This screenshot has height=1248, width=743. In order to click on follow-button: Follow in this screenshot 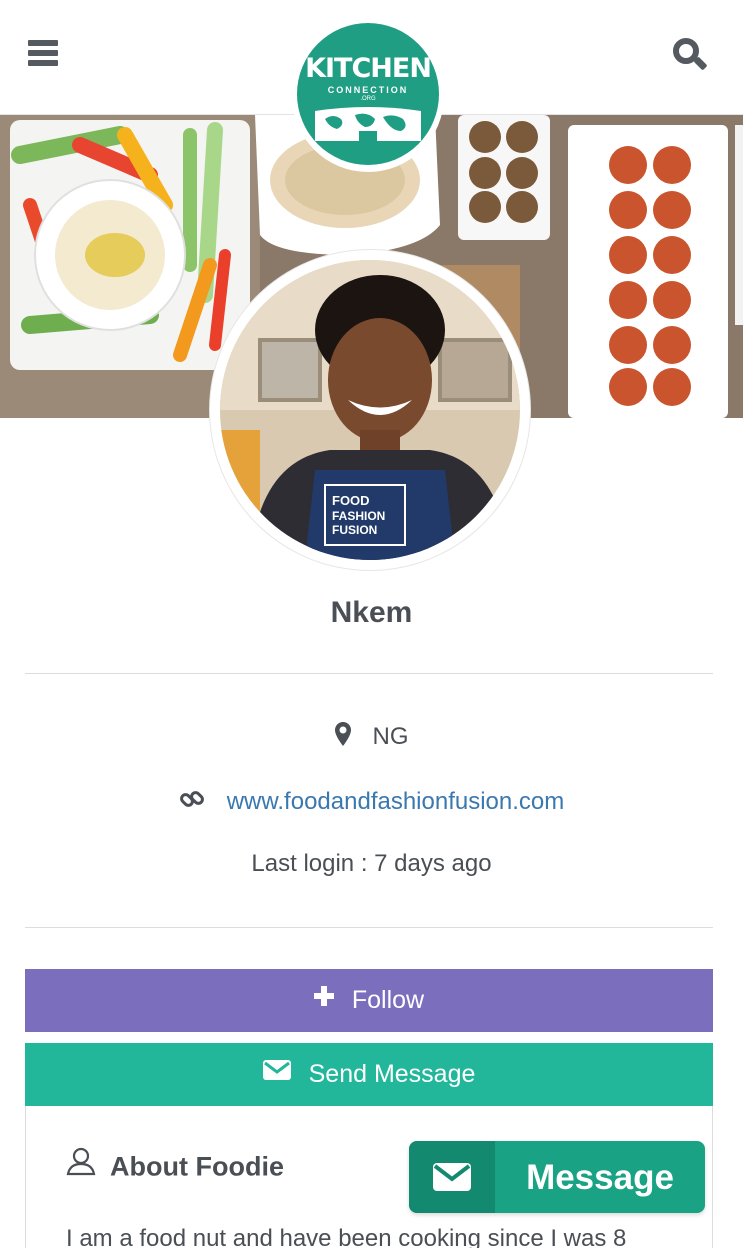, I will do `click(369, 1000)`.